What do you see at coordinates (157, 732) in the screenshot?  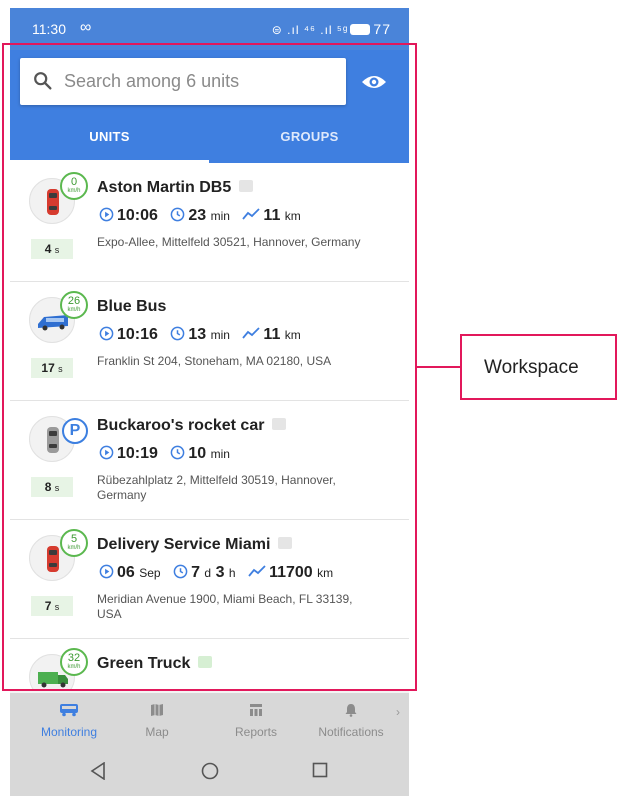 I see `nav-label: Map` at bounding box center [157, 732].